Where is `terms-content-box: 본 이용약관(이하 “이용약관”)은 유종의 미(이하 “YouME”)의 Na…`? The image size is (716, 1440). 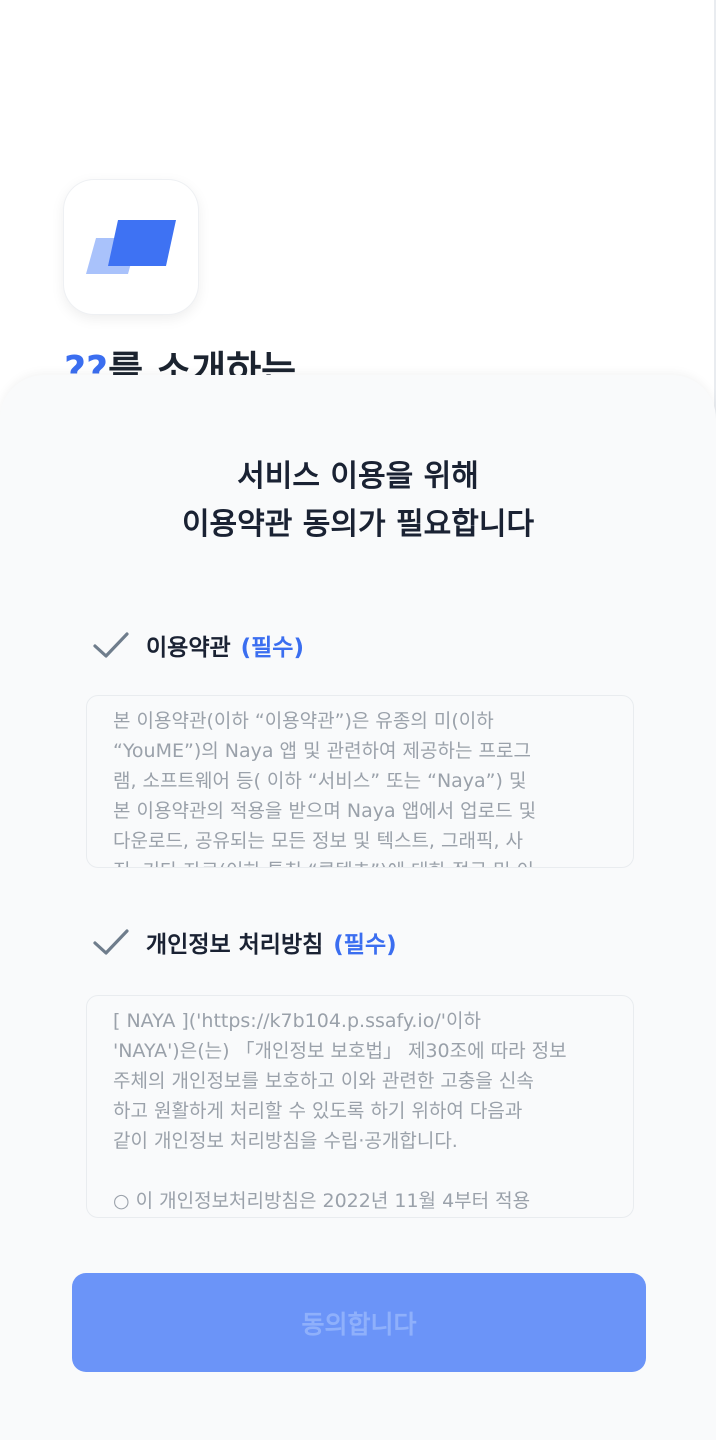
terms-content-box: 본 이용약관(이하 “이용약관”)은 유종의 미(이하 “YouME”)의 Na… is located at coordinates (360, 781).